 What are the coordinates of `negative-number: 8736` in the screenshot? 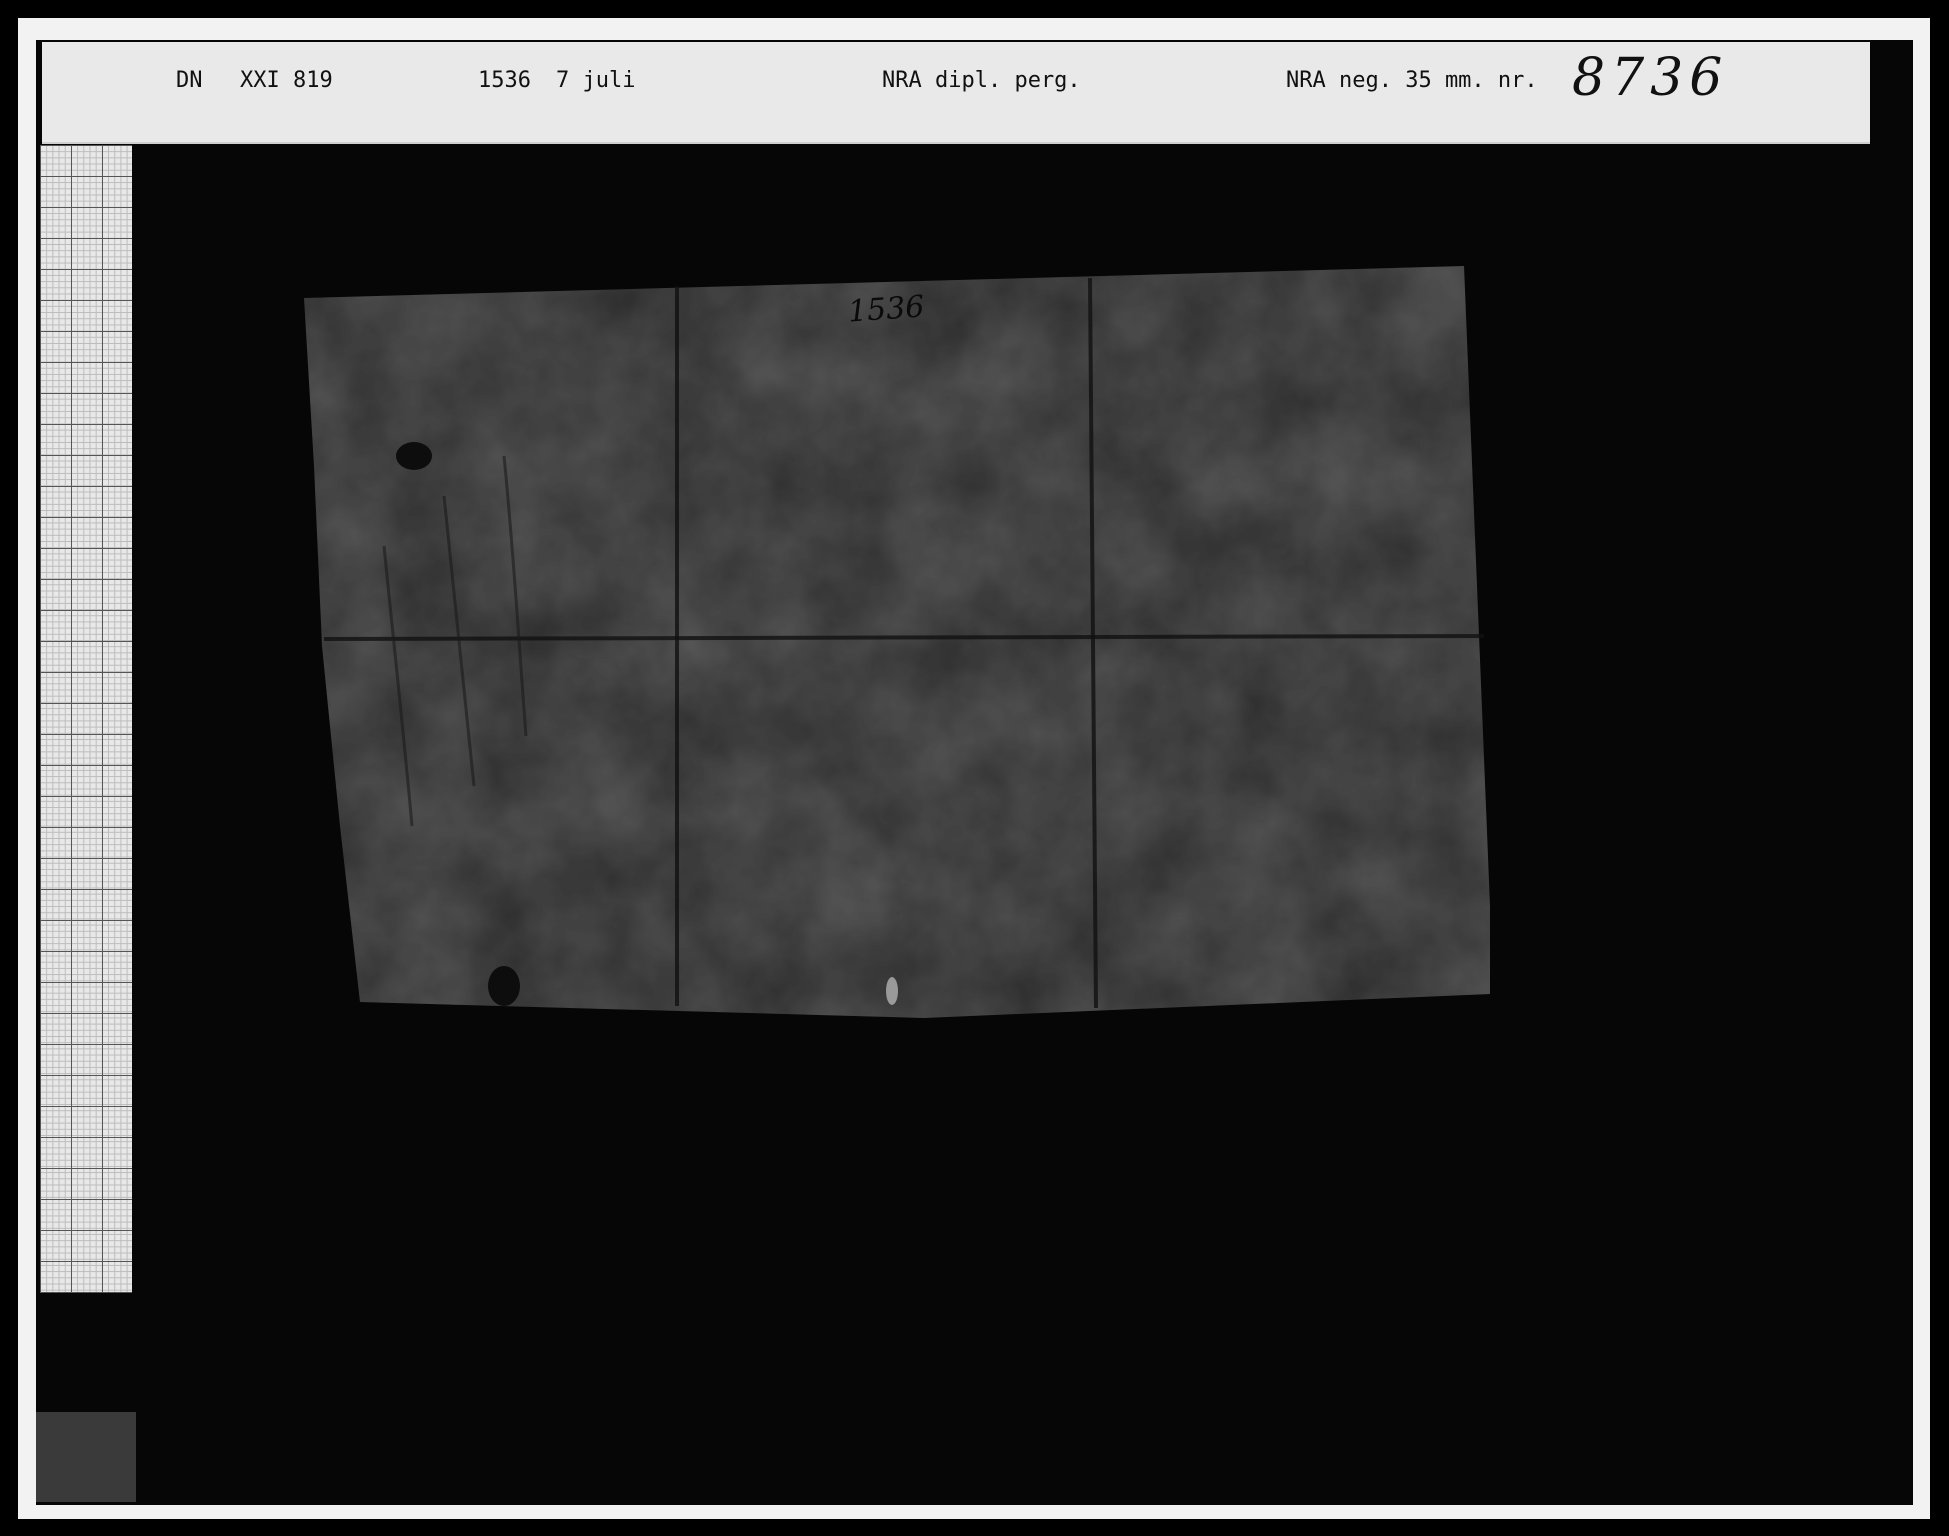 It's located at (1650, 78).